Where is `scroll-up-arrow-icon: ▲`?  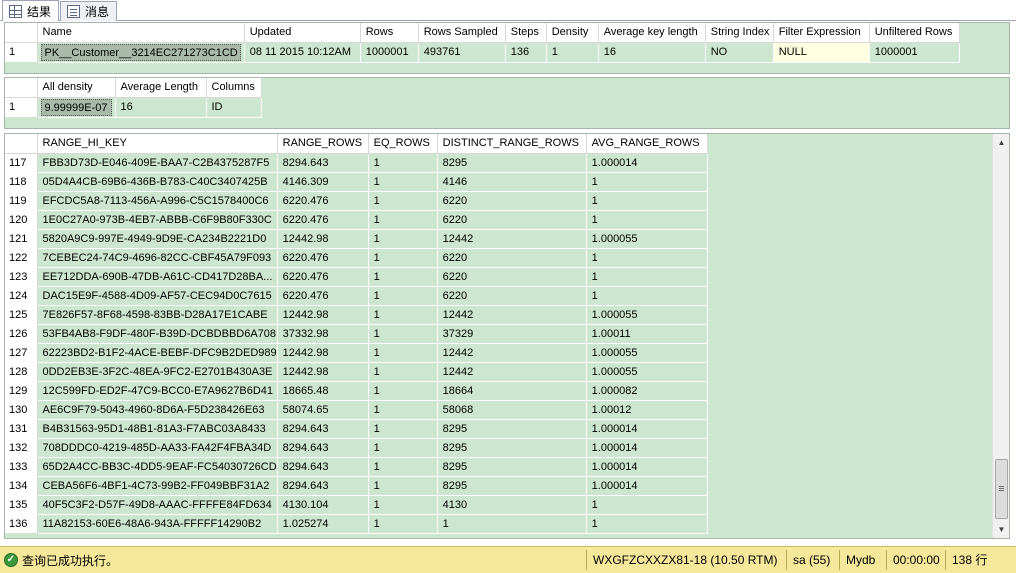 scroll-up-arrow-icon: ▲ is located at coordinates (1001, 142).